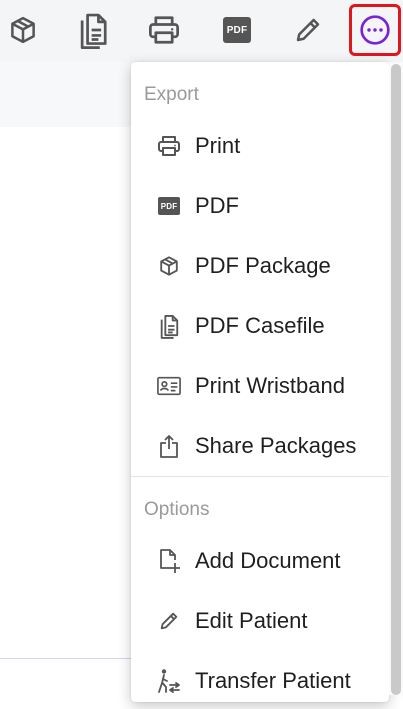  I want to click on menu-item-transfer-patient: Transfer Patient, so click(260, 681).